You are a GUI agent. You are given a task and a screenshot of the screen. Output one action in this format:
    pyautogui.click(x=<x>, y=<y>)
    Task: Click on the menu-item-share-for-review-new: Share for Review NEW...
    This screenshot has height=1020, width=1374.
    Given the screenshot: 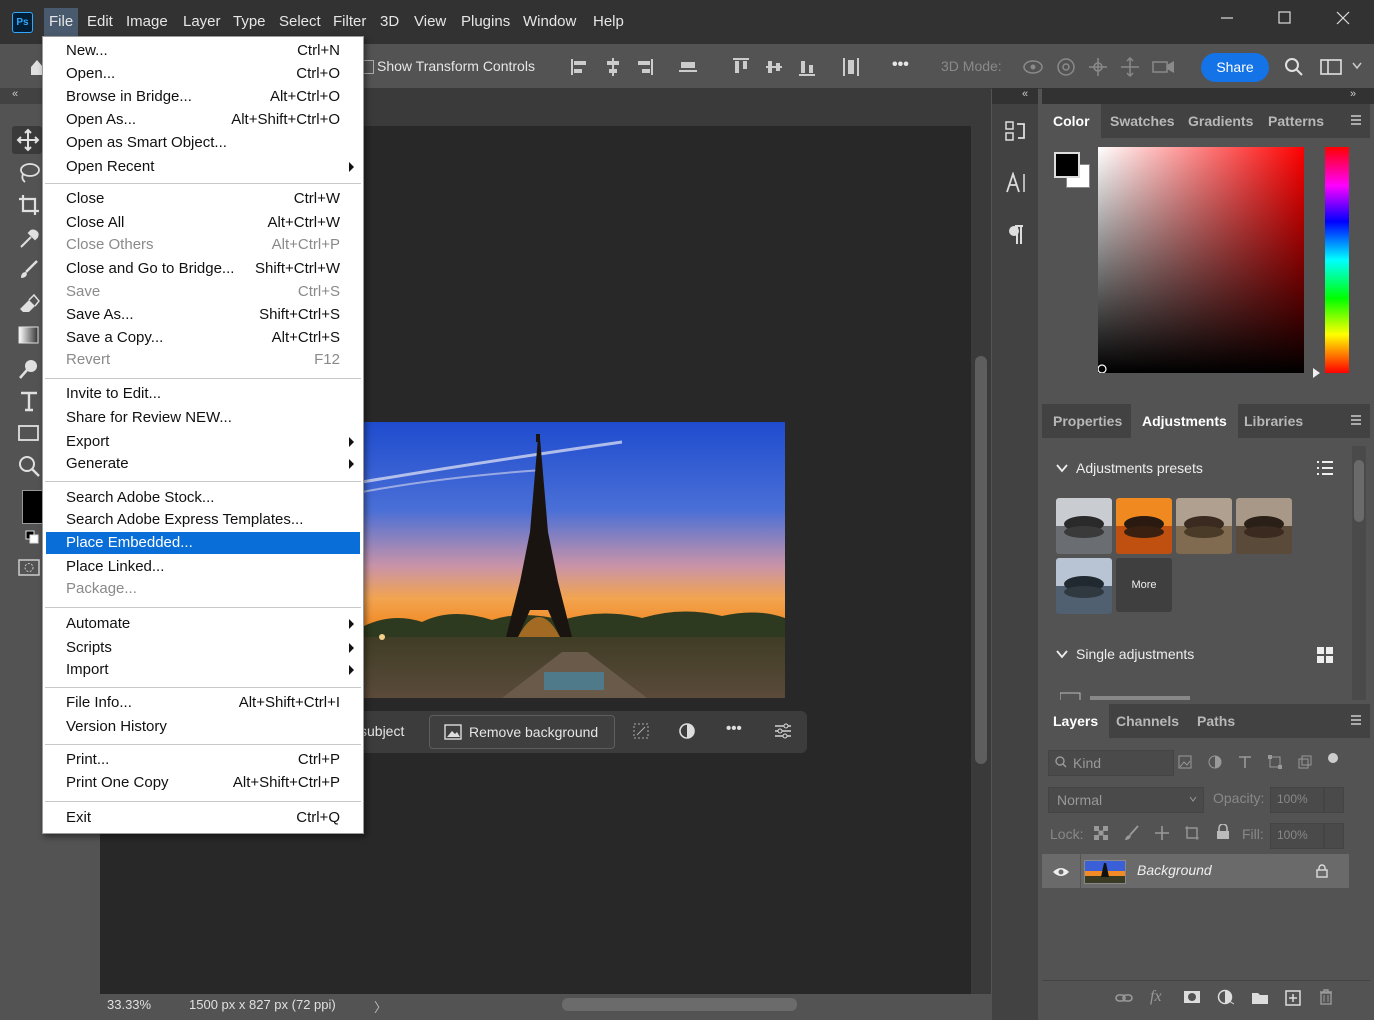 What is the action you would take?
    pyautogui.click(x=203, y=418)
    